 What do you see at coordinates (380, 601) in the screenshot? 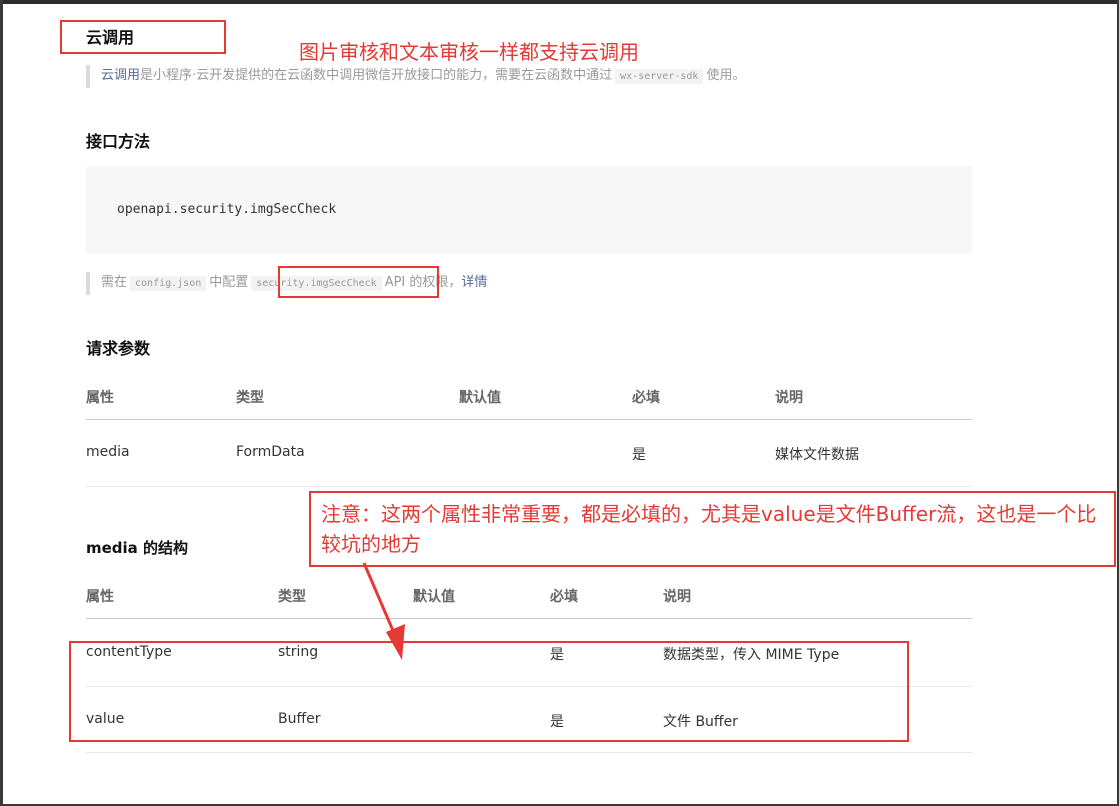
I see `annotation-arrow-line` at bounding box center [380, 601].